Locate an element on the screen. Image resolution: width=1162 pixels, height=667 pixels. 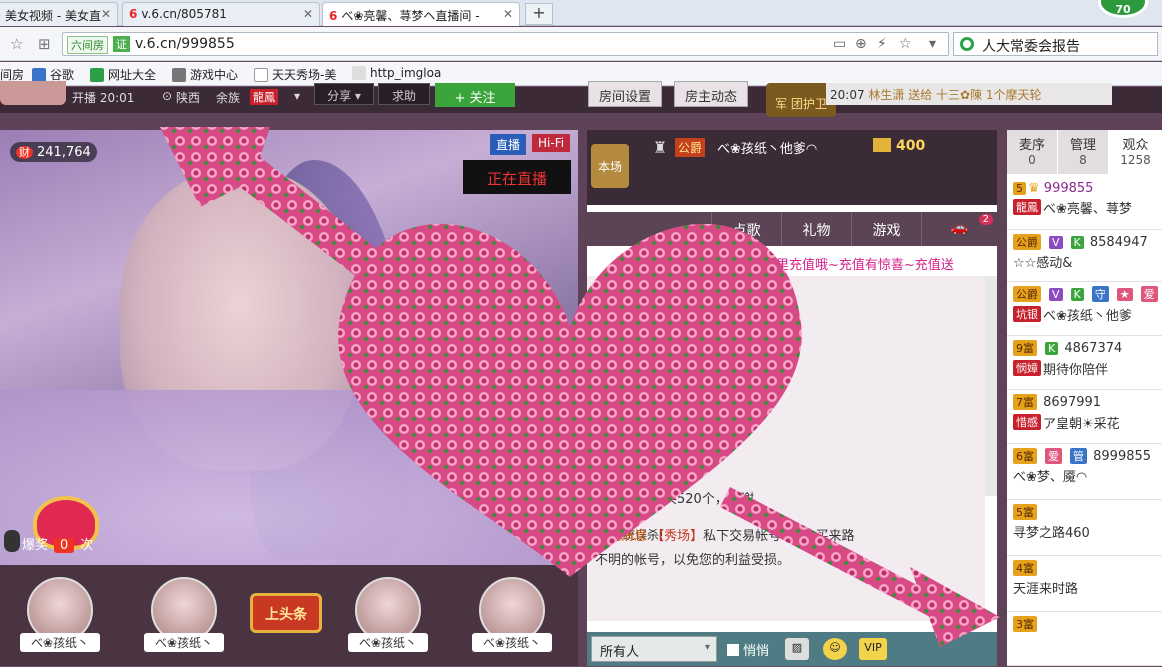
headline-button: 上头条 is located at coordinates (286, 613).